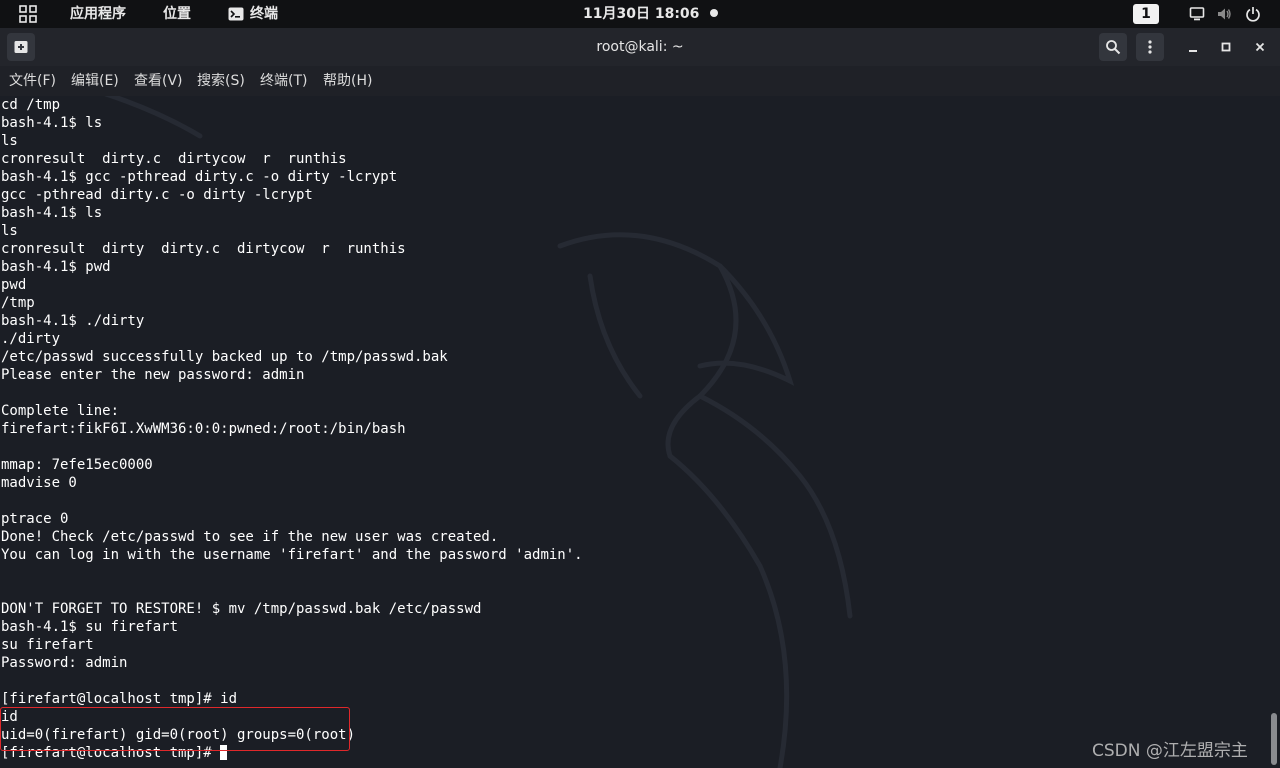 The width and height of the screenshot is (1280, 768). Describe the element at coordinates (28, 14) in the screenshot. I see `apps-grid-icon` at that location.